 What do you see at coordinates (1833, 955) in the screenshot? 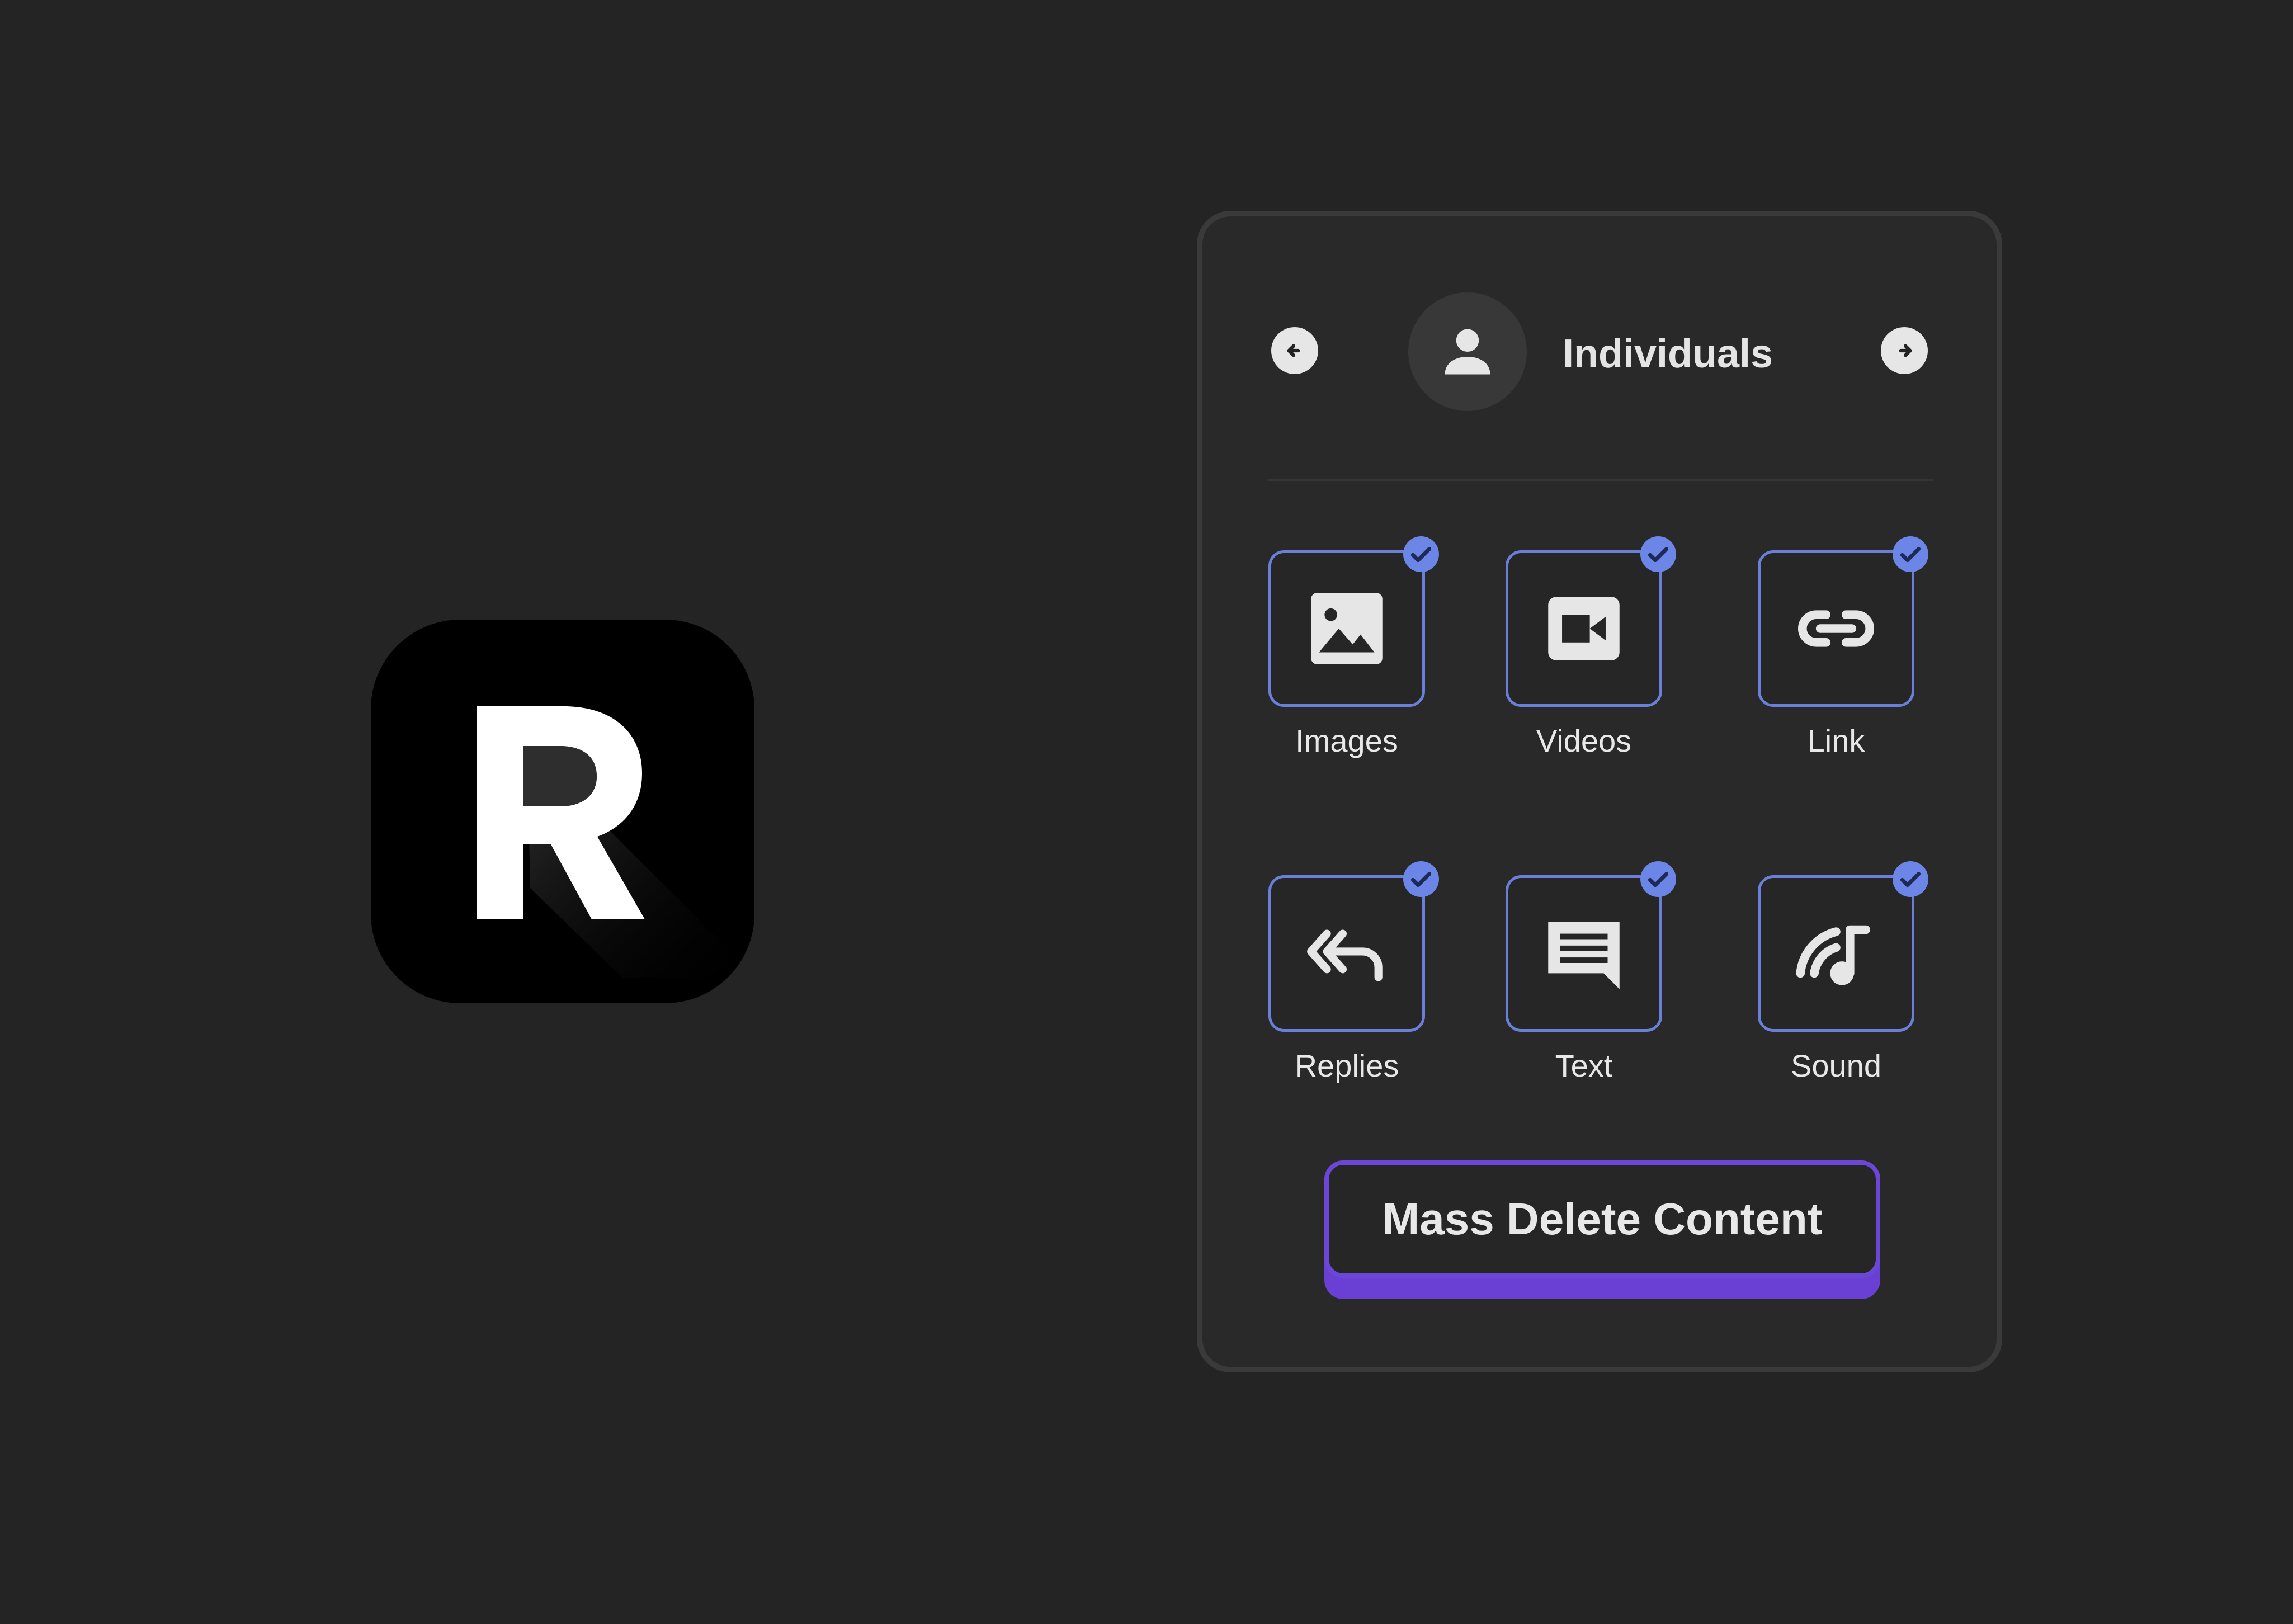
I see `sound-icon` at bounding box center [1833, 955].